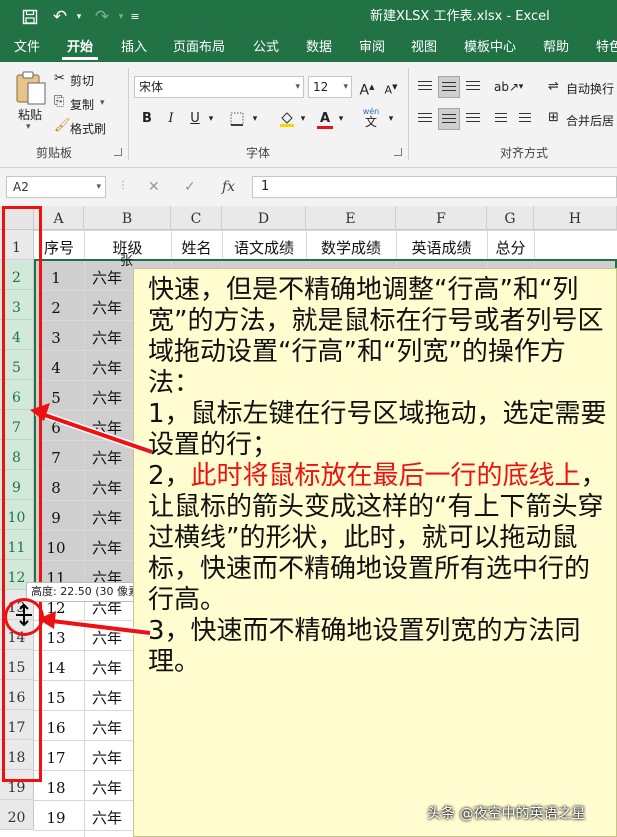 This screenshot has height=837, width=617. I want to click on phonetic-dropdown-icon: ▾, so click(391, 119).